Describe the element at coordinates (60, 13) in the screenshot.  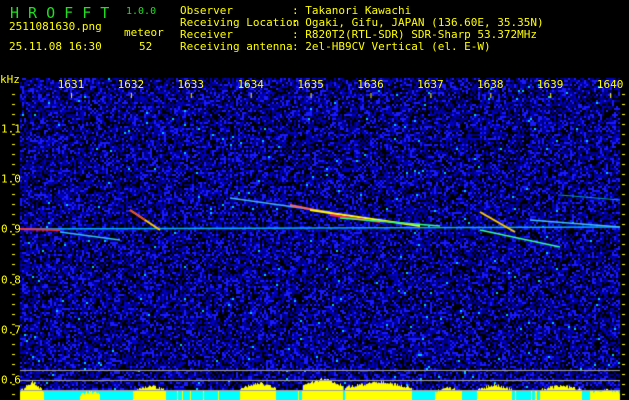
I see `app-title: H R O F F T` at that location.